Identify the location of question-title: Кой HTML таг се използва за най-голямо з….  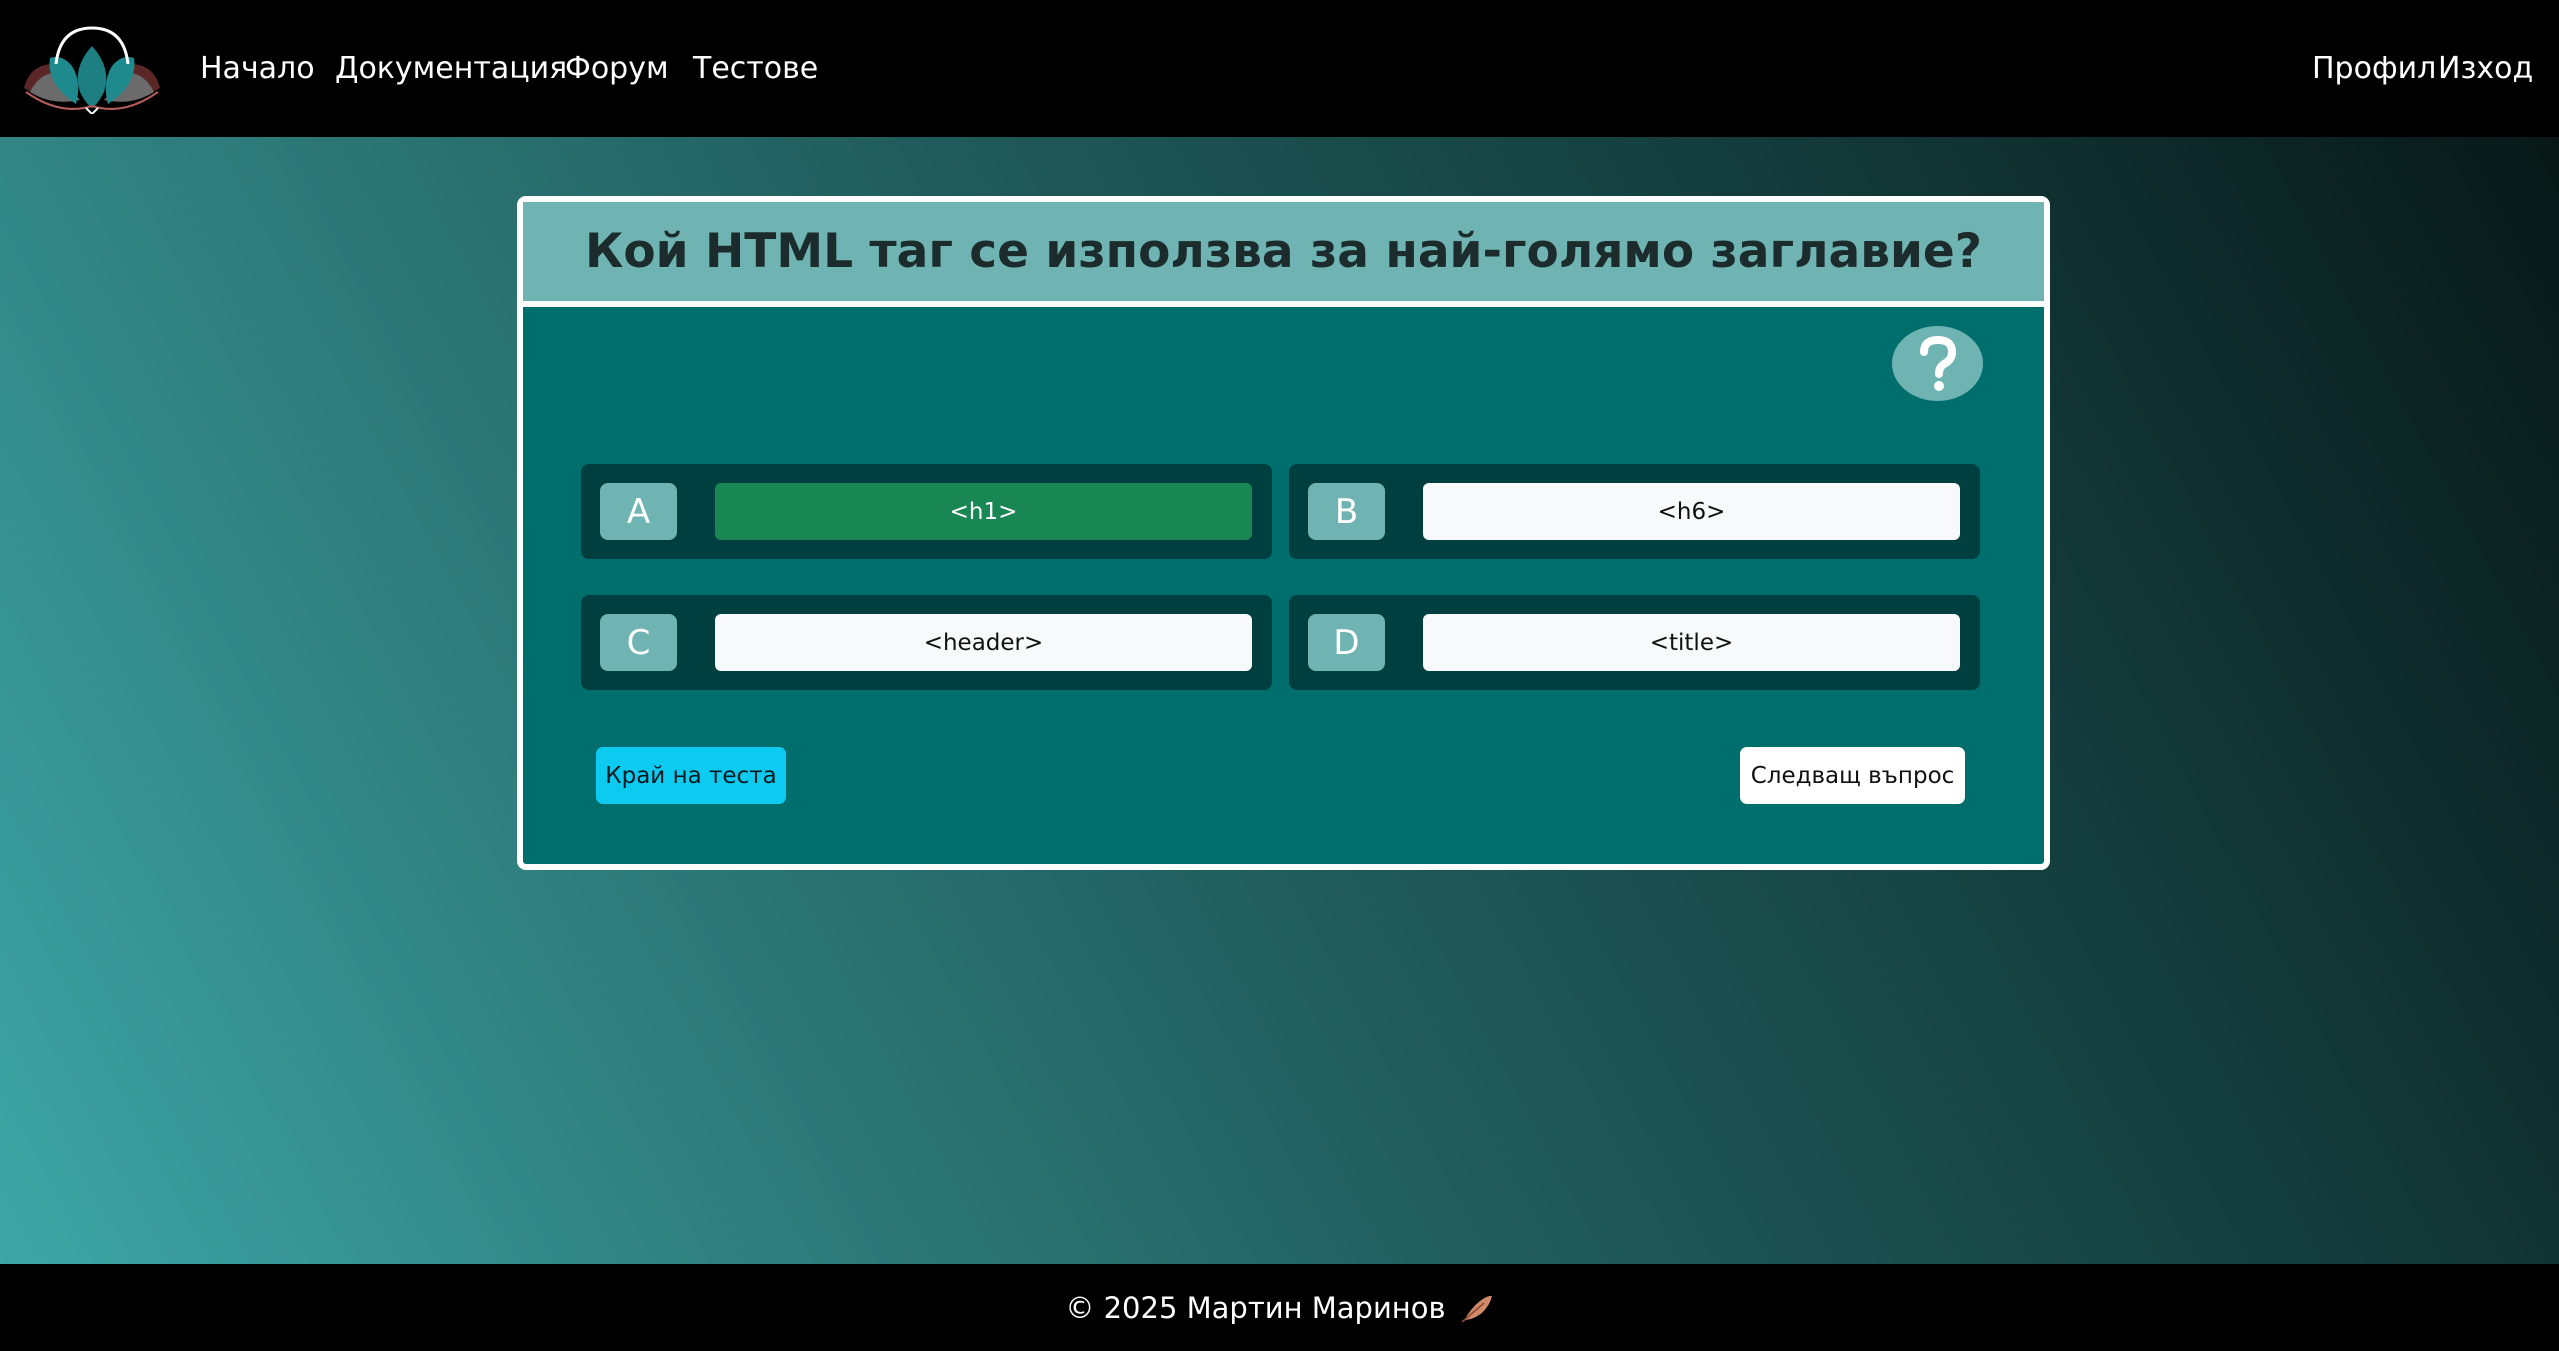
(1283, 251).